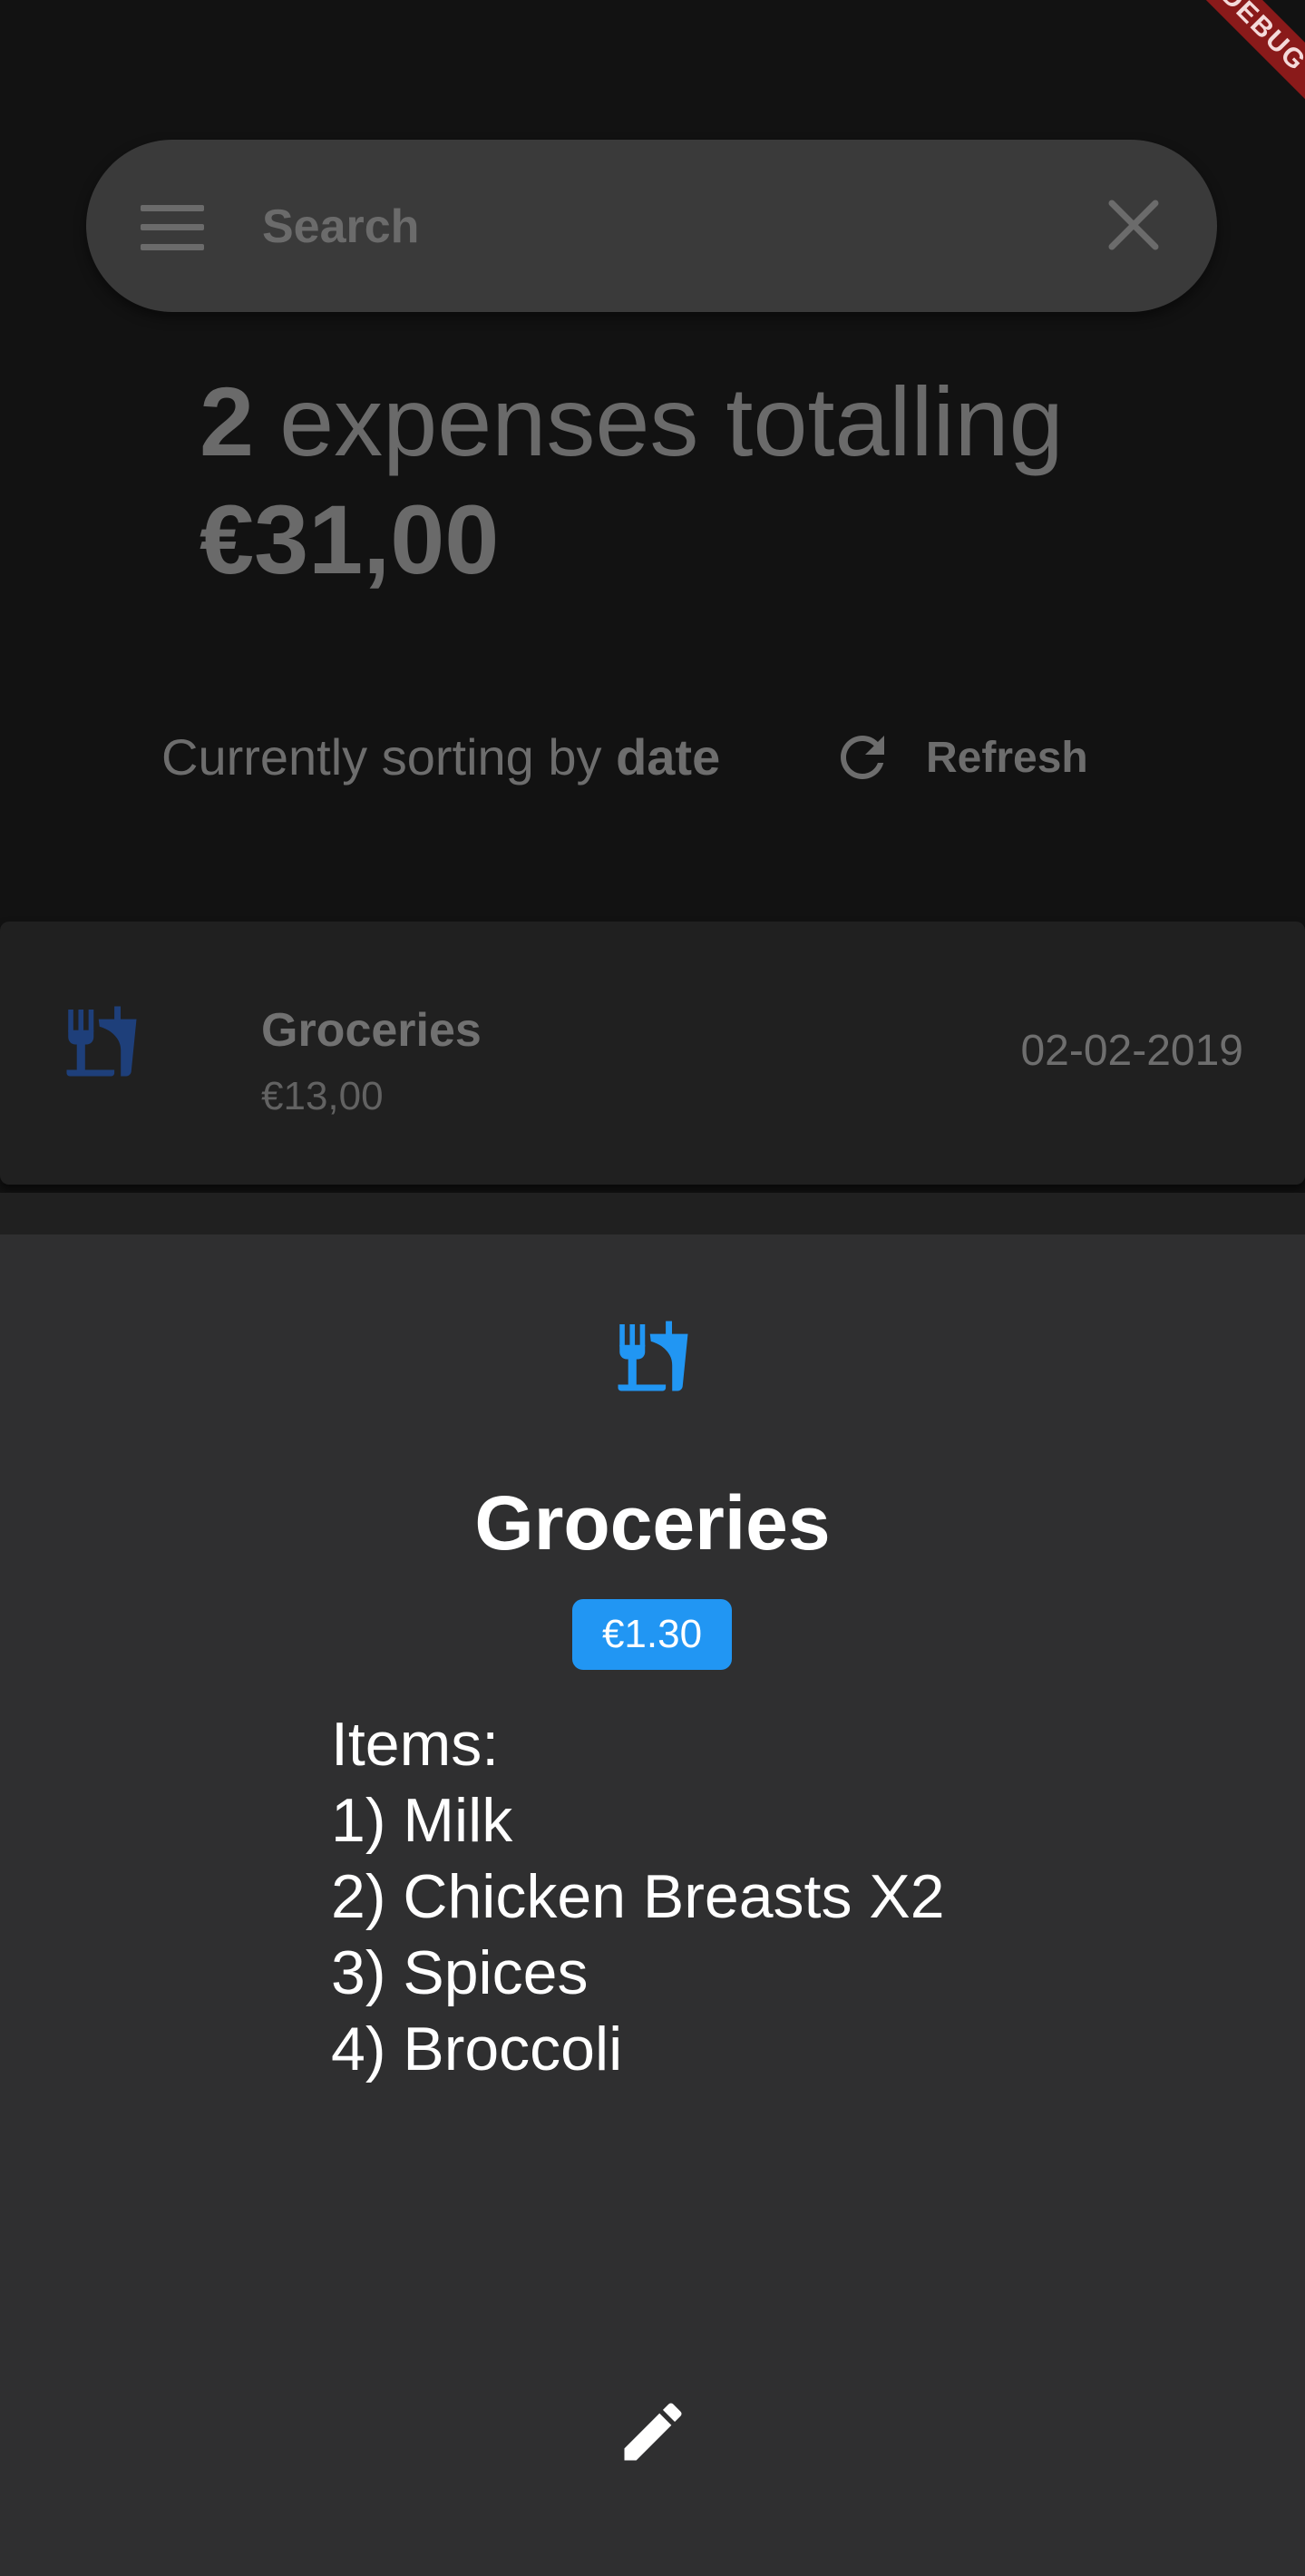 Image resolution: width=1305 pixels, height=2576 pixels. I want to click on search-bar, so click(651, 226).